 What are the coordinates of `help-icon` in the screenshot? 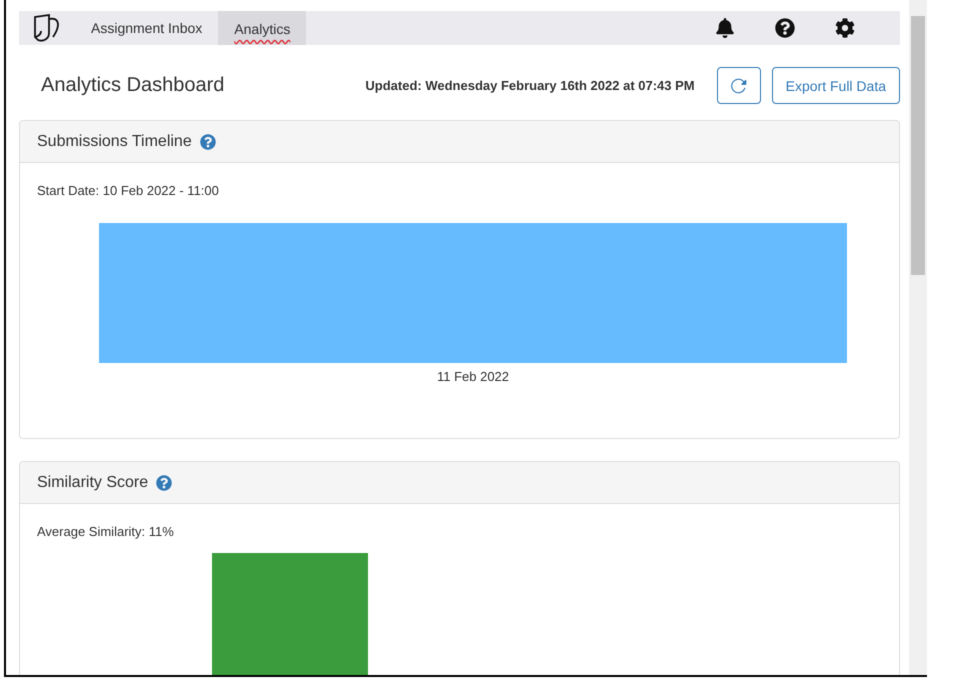 It's located at (785, 28).